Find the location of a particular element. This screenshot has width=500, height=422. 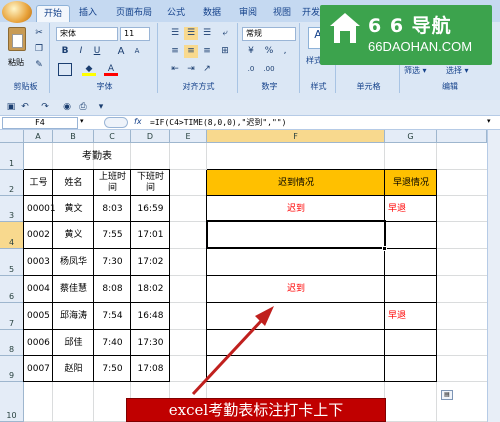

caption-banner: excel考勤表标注打卡上下 is located at coordinates (256, 410).